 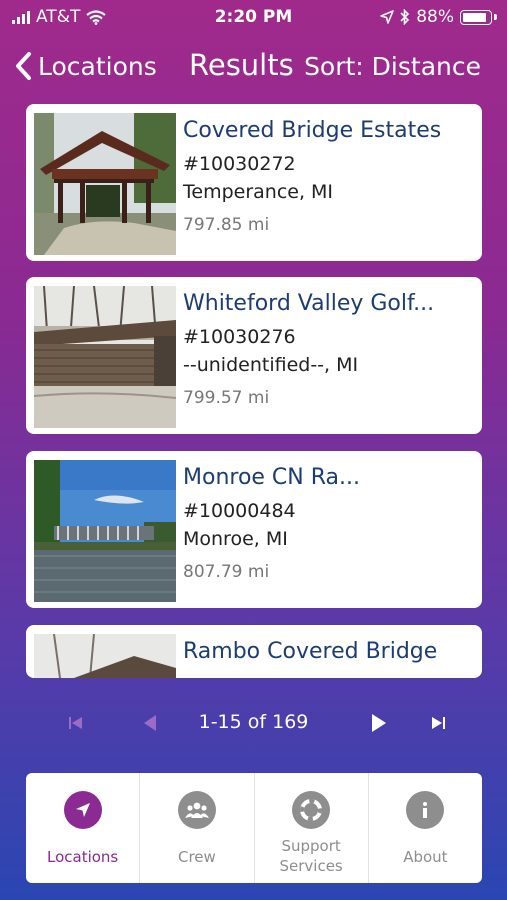 What do you see at coordinates (226, 398) in the screenshot?
I see `result-distance: 799.57 mi` at bounding box center [226, 398].